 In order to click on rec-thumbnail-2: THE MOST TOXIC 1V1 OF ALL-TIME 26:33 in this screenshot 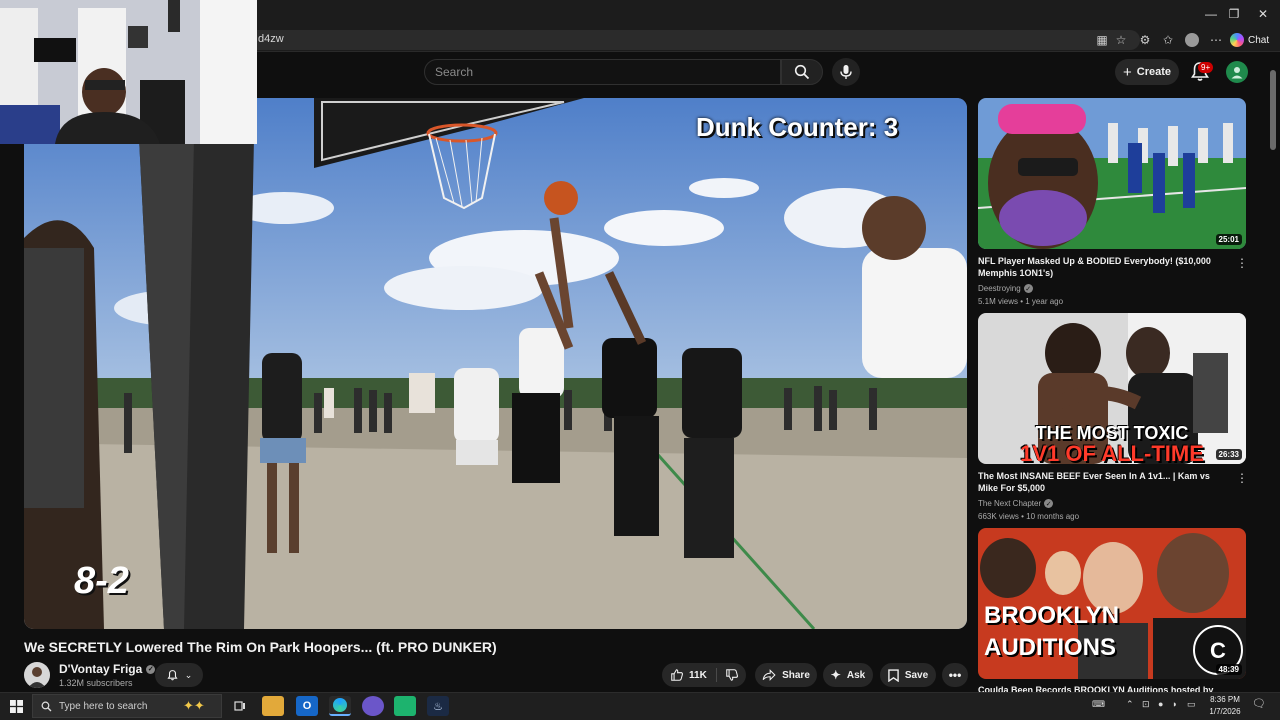, I will do `click(1112, 388)`.